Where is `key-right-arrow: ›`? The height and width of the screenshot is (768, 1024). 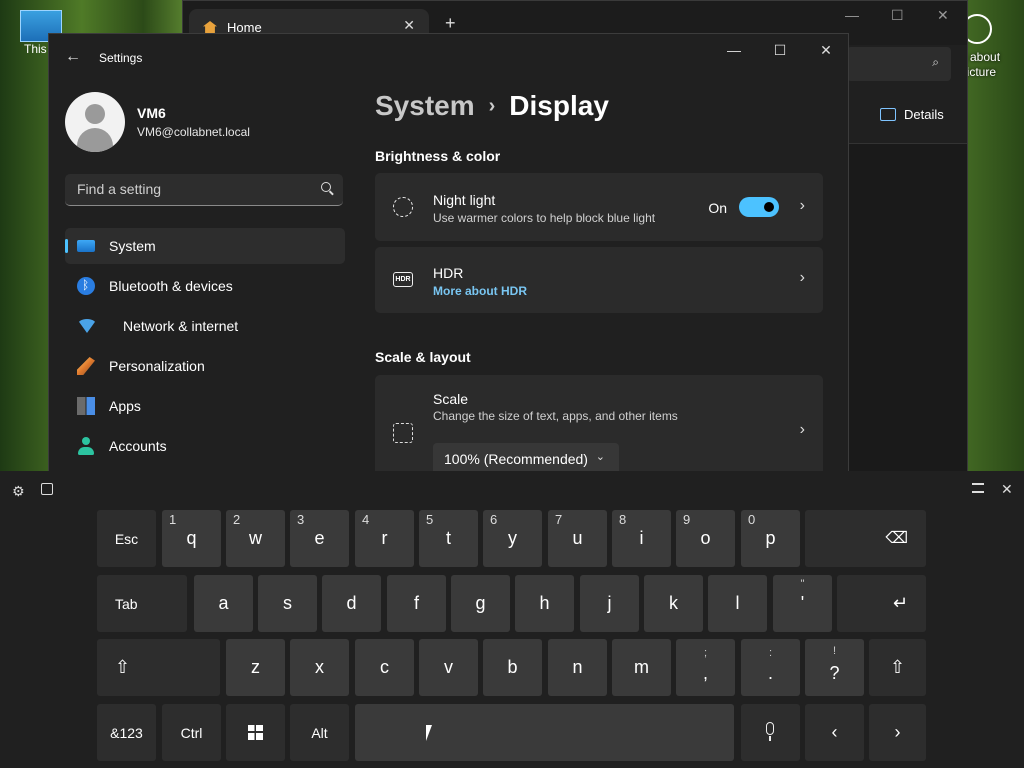 key-right-arrow: › is located at coordinates (897, 732).